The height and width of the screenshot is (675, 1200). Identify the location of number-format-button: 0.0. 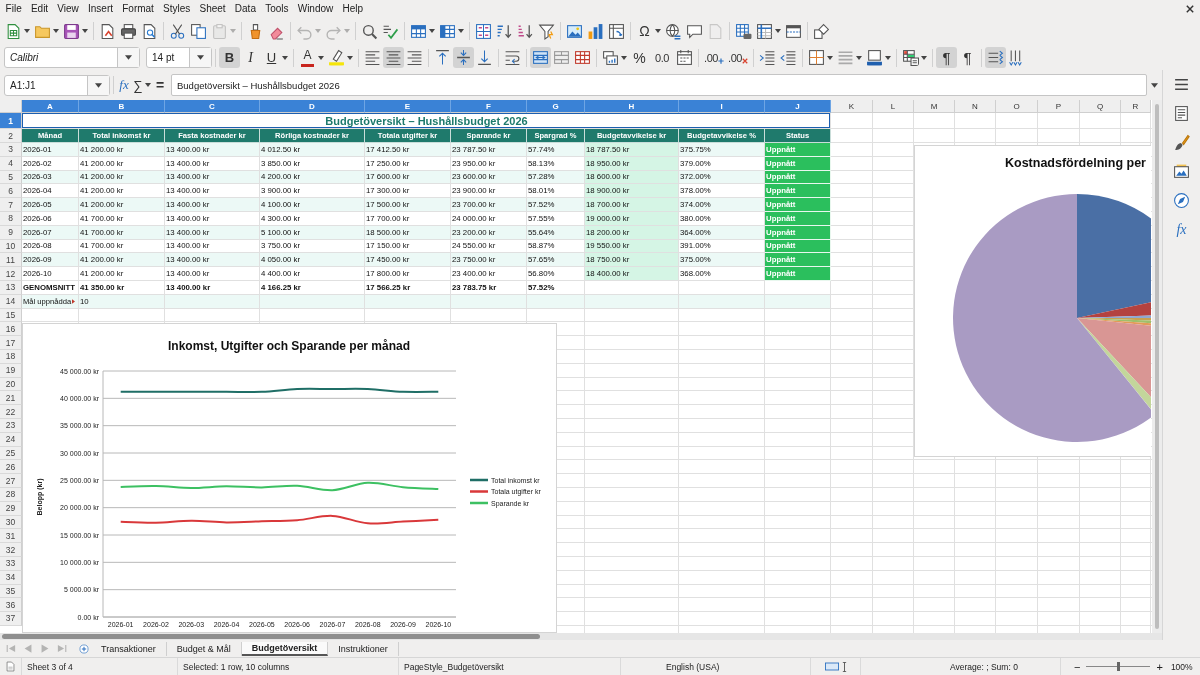
(662, 57).